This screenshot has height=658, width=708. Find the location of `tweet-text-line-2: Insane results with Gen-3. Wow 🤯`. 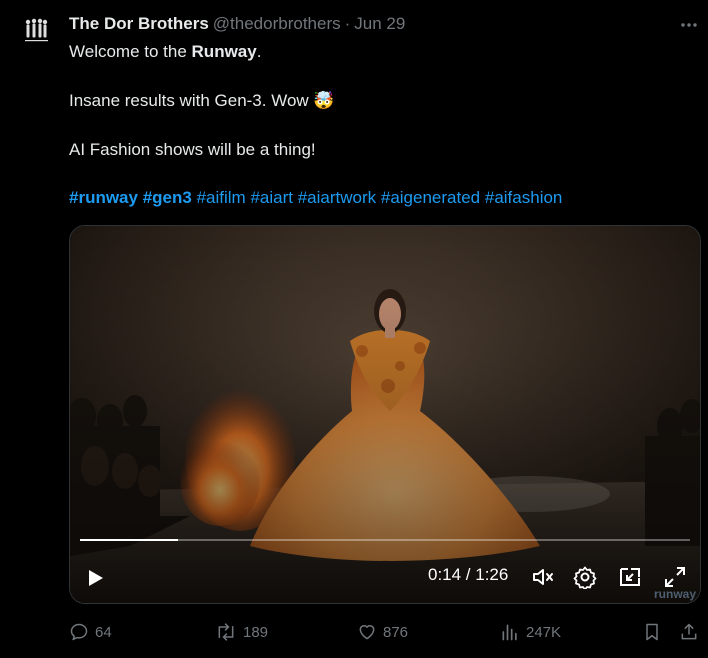

tweet-text-line-2: Insane results with Gen-3. Wow 🤯 is located at coordinates (202, 101).